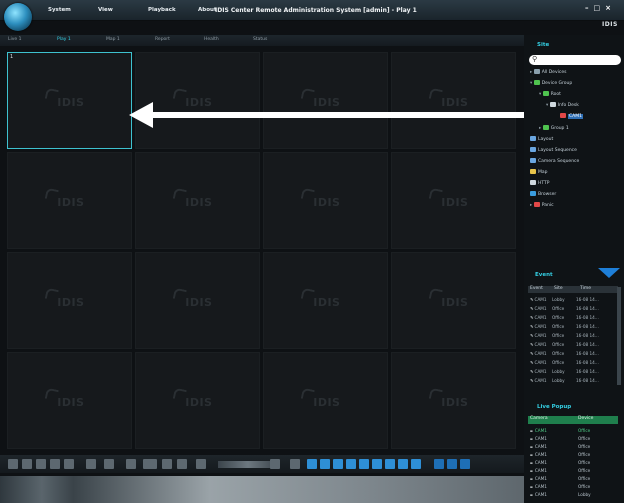  What do you see at coordinates (597, 8) in the screenshot?
I see `maximize-icon: □` at bounding box center [597, 8].